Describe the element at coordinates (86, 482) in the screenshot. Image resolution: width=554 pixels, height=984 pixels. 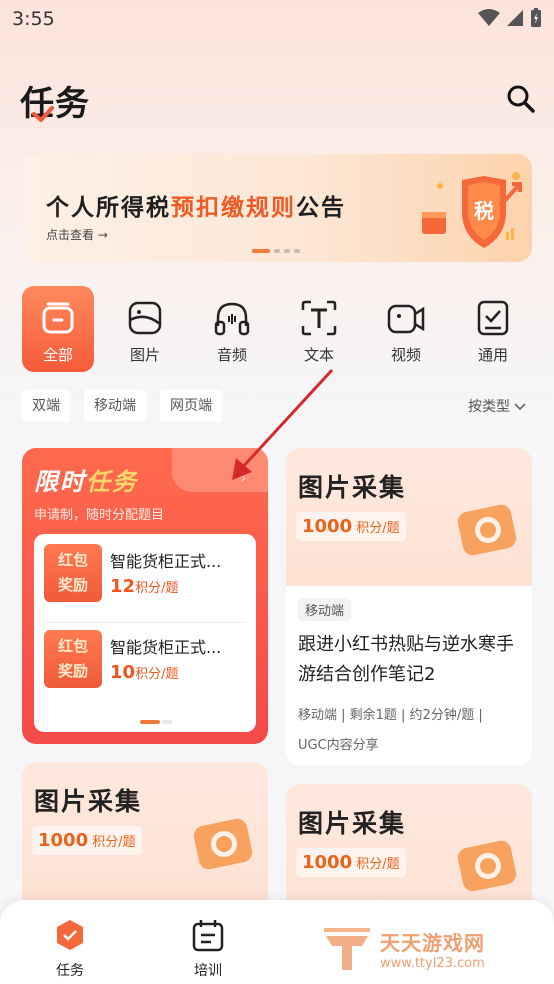
I see `limited-card-title: 限时任务` at that location.